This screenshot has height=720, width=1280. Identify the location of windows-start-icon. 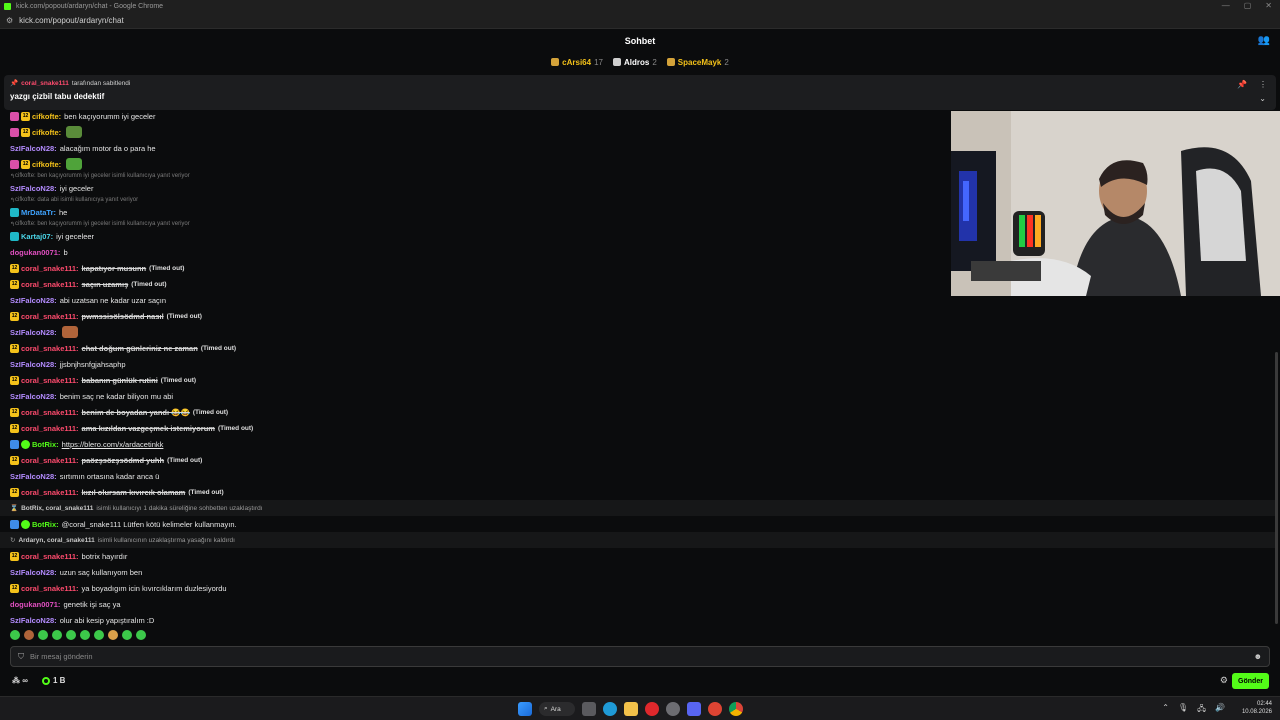
(525, 709).